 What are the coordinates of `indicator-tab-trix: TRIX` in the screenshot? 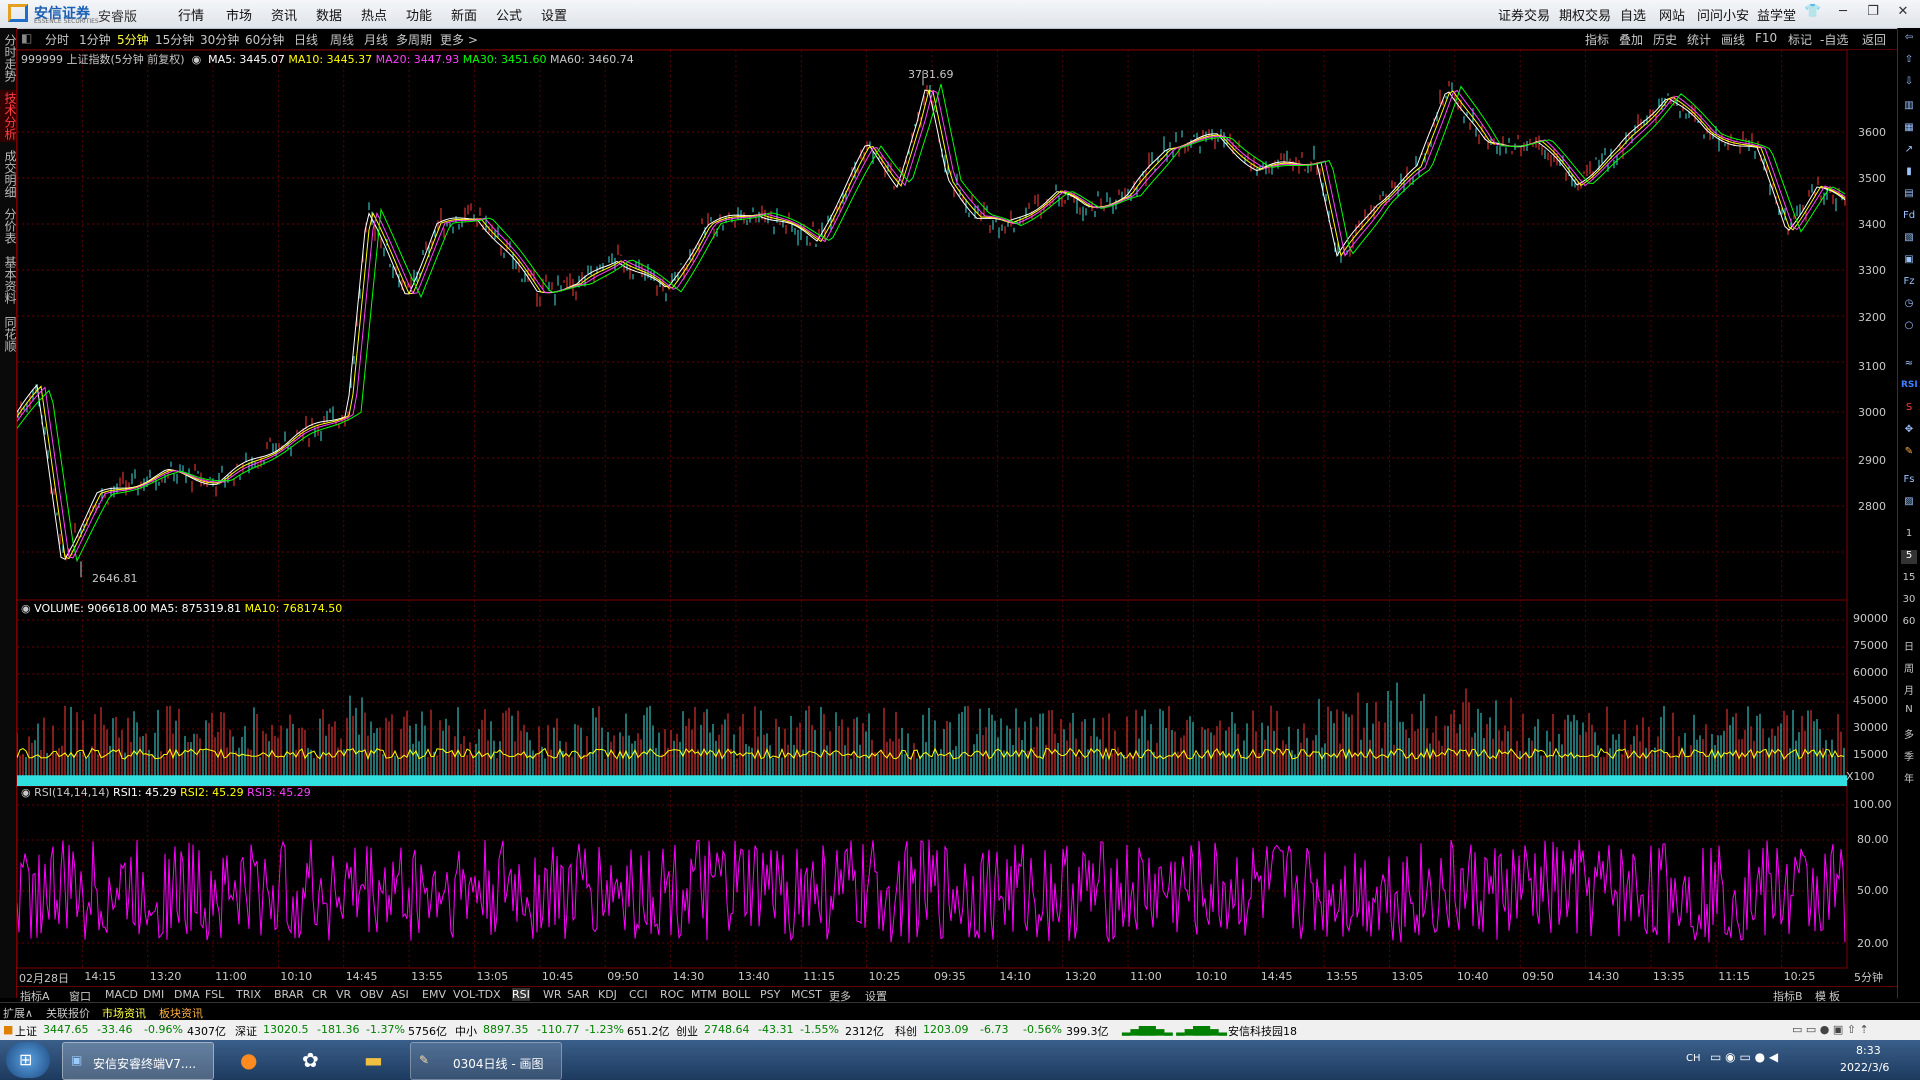 It's located at (248, 994).